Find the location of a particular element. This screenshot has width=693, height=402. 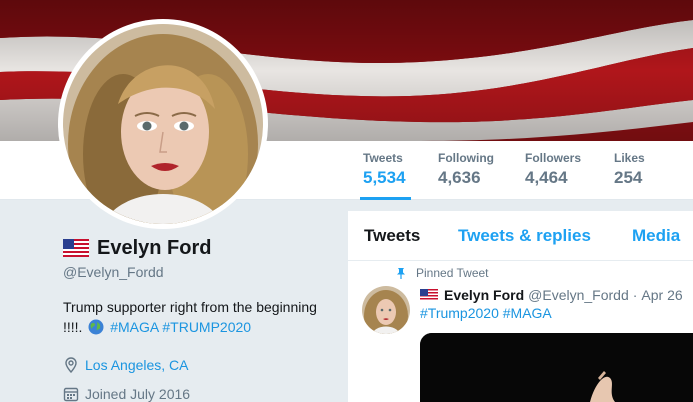

pinned-label: Pinned Tweet is located at coordinates (452, 273).